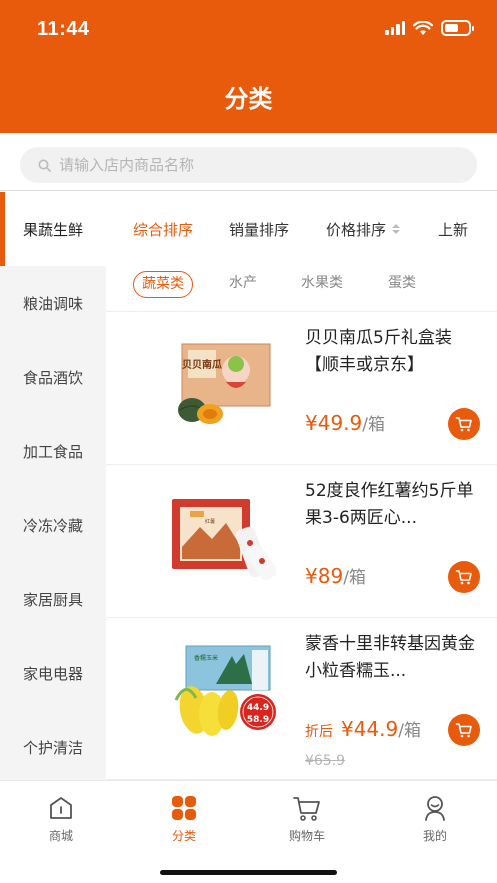 The image size is (497, 883). I want to click on sidebar-item-label: 食品酒饮, so click(52, 377).